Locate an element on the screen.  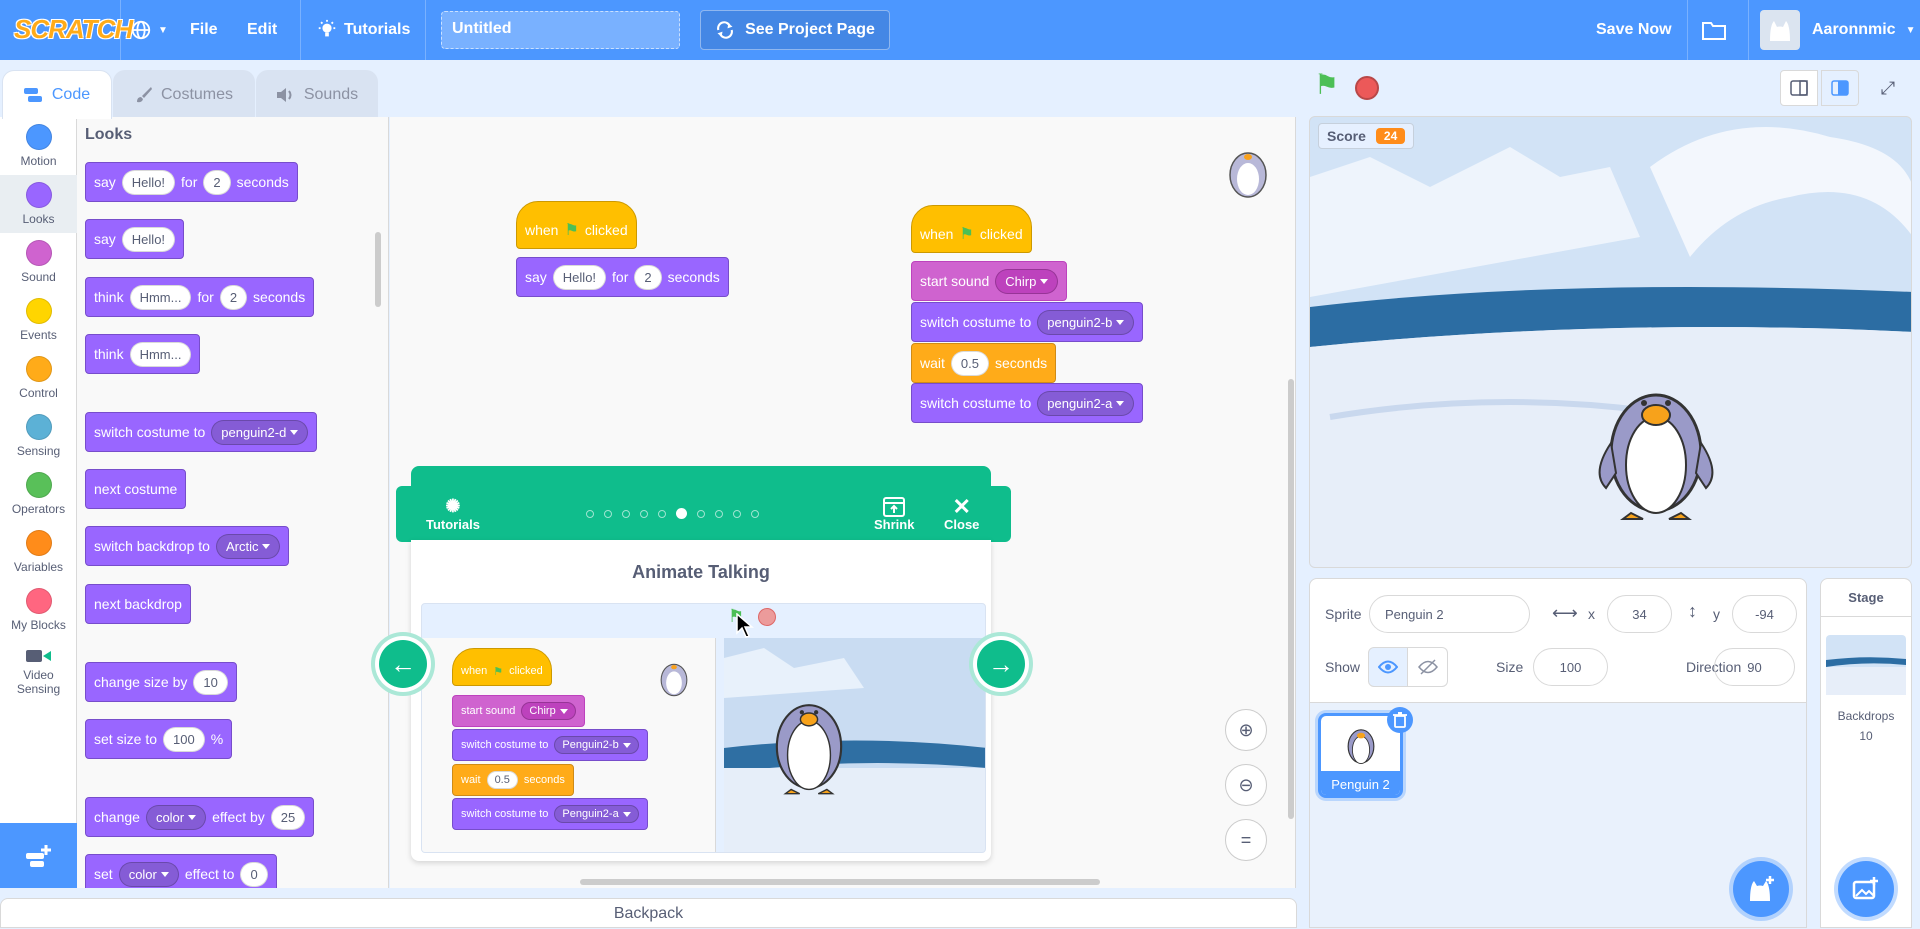
costume-dropdown: penguin2-a is located at coordinates (1086, 403).